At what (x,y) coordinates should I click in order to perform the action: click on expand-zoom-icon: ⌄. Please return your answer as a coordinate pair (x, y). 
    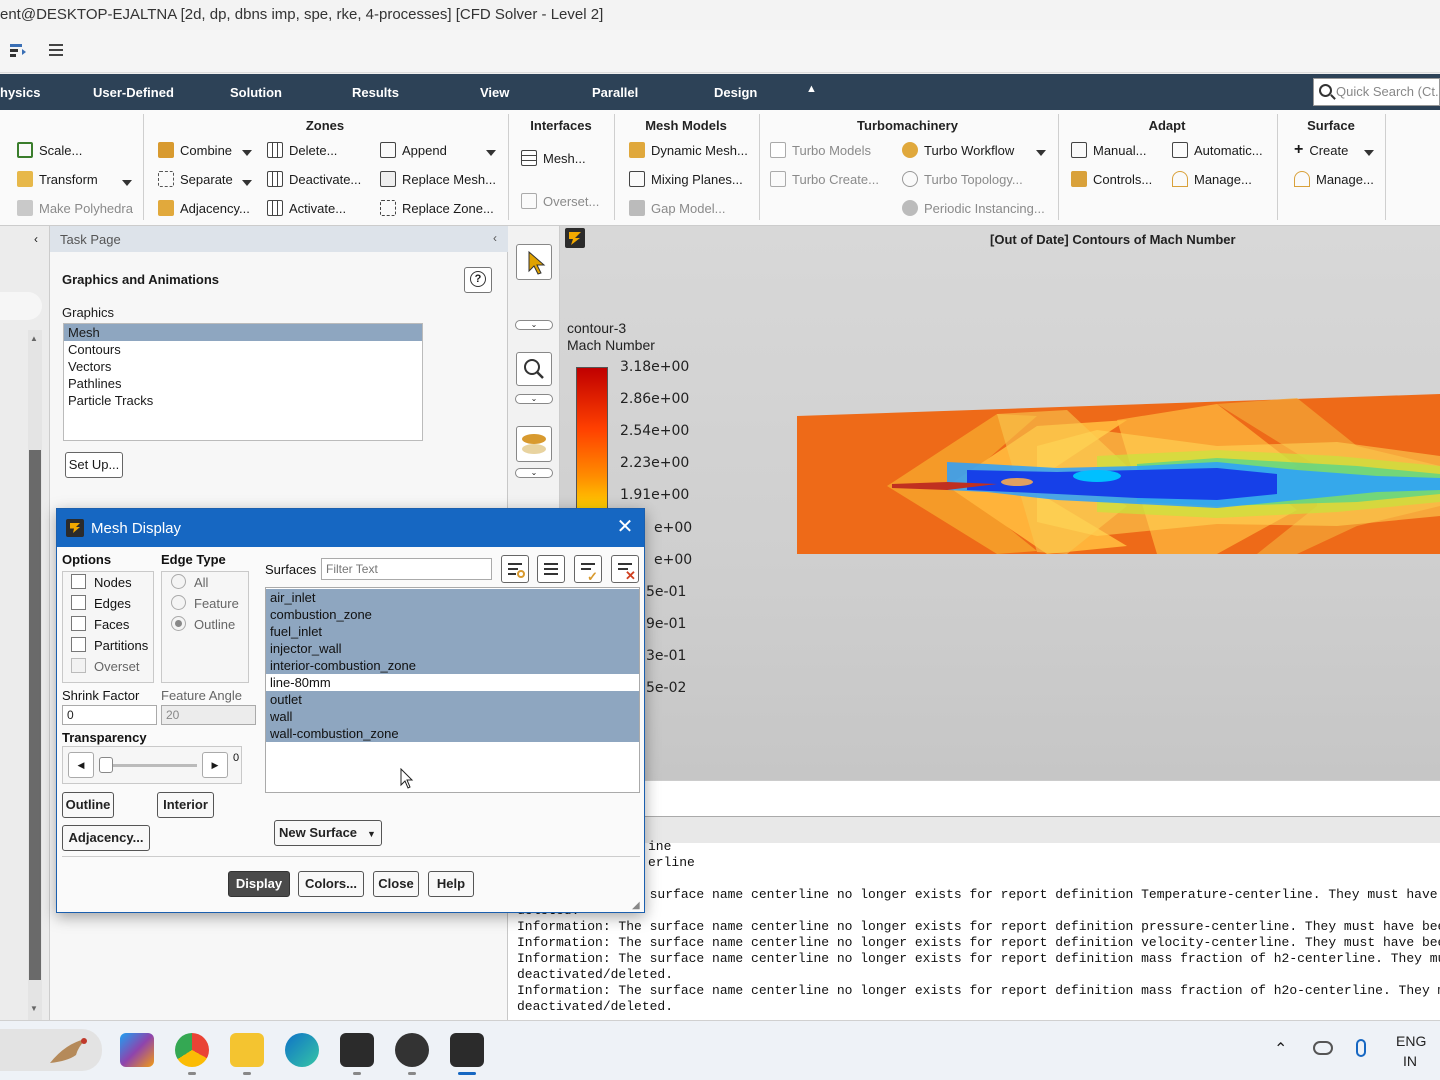
    Looking at the image, I should click on (534, 399).